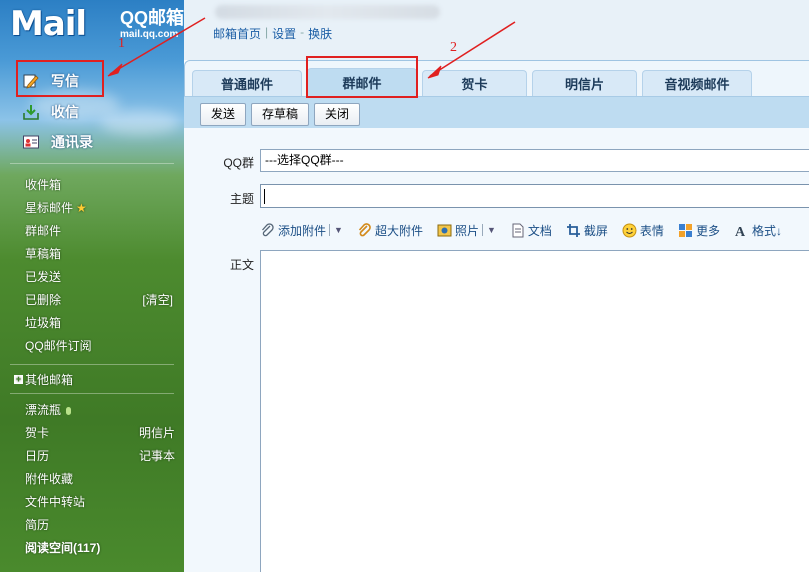  I want to click on more-button: 更多, so click(699, 230).